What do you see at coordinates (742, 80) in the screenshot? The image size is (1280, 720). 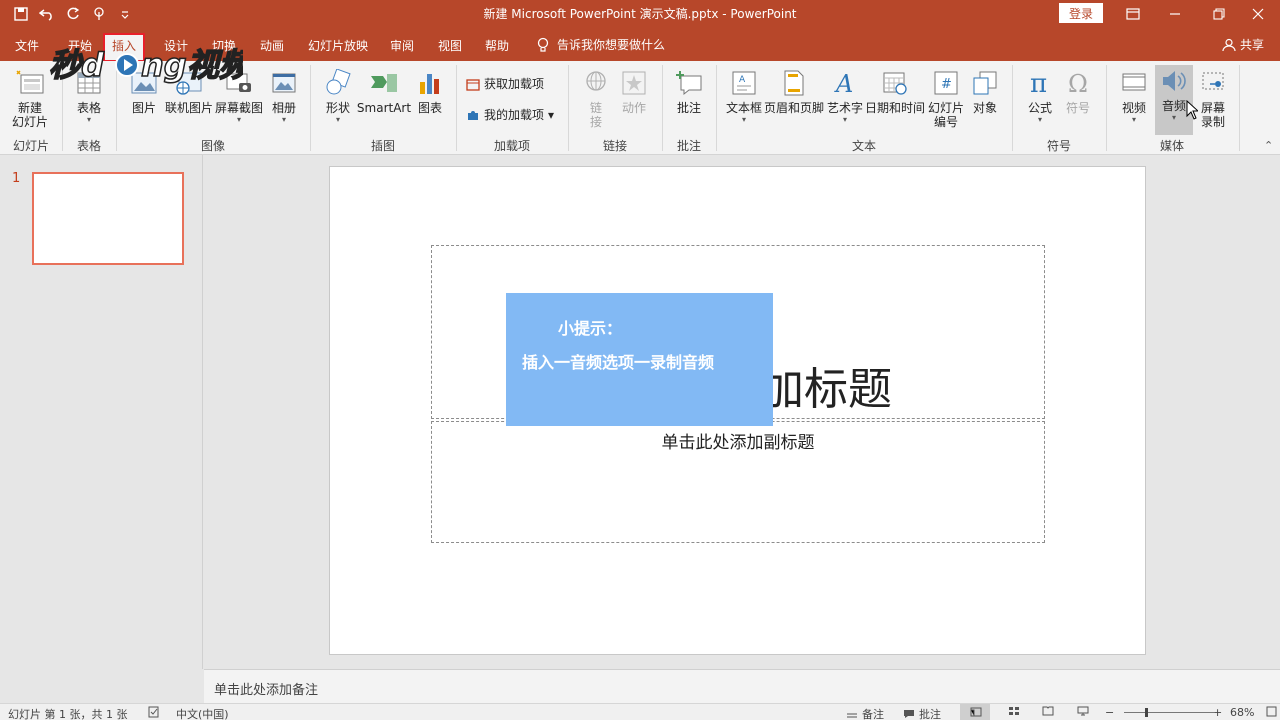 I see `svg-text: A` at bounding box center [742, 80].